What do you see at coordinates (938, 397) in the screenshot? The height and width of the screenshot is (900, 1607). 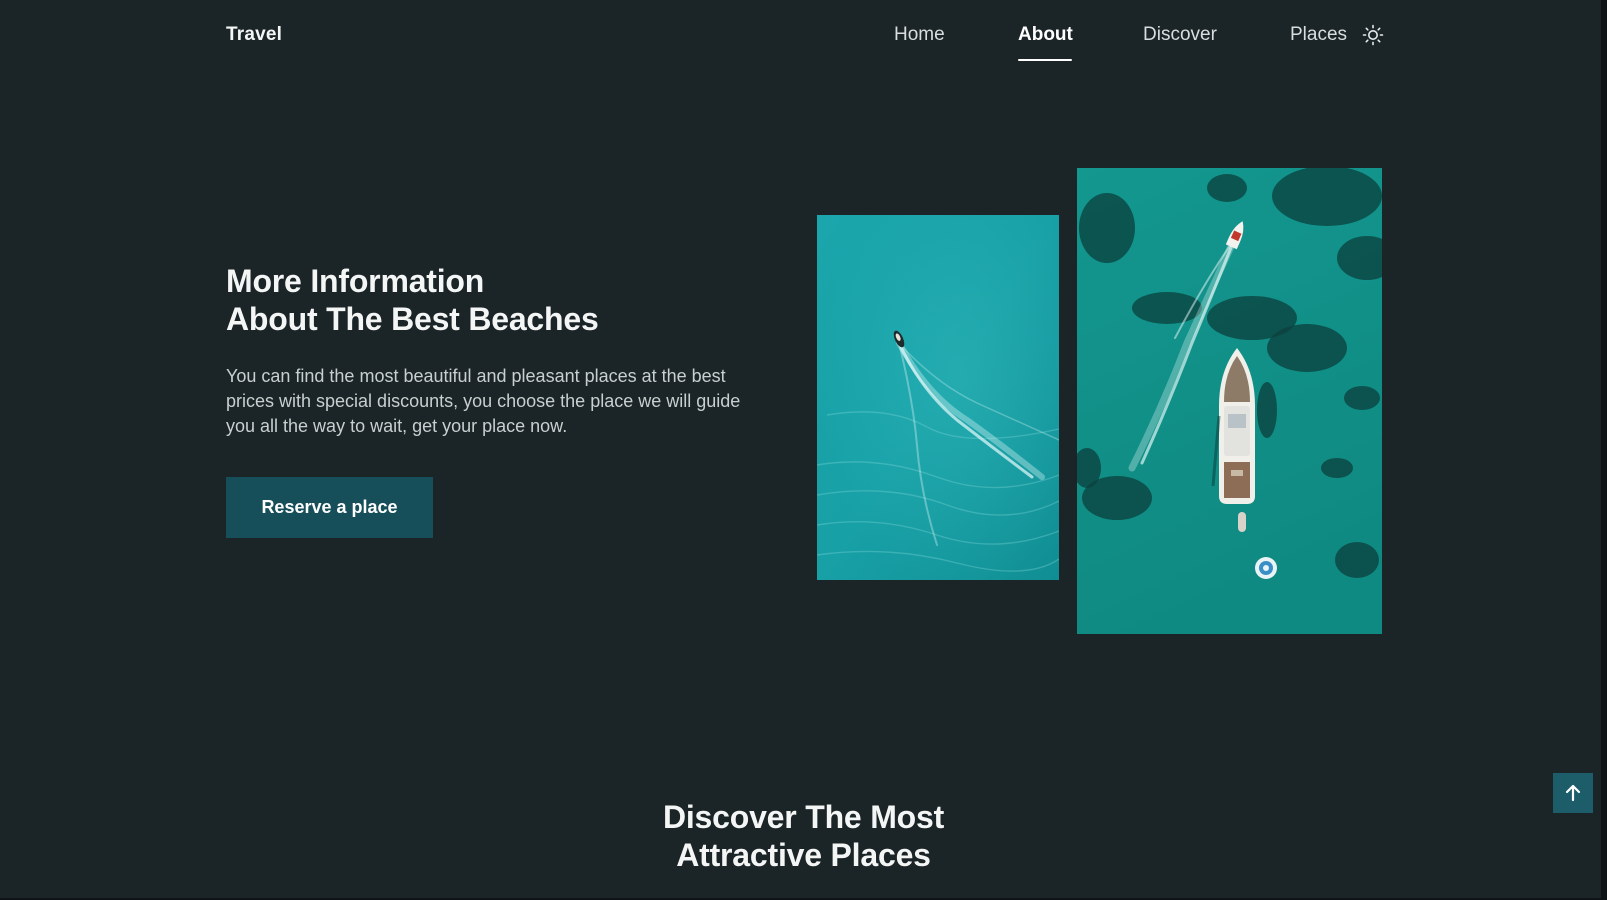 I see `aerial-boat-image` at bounding box center [938, 397].